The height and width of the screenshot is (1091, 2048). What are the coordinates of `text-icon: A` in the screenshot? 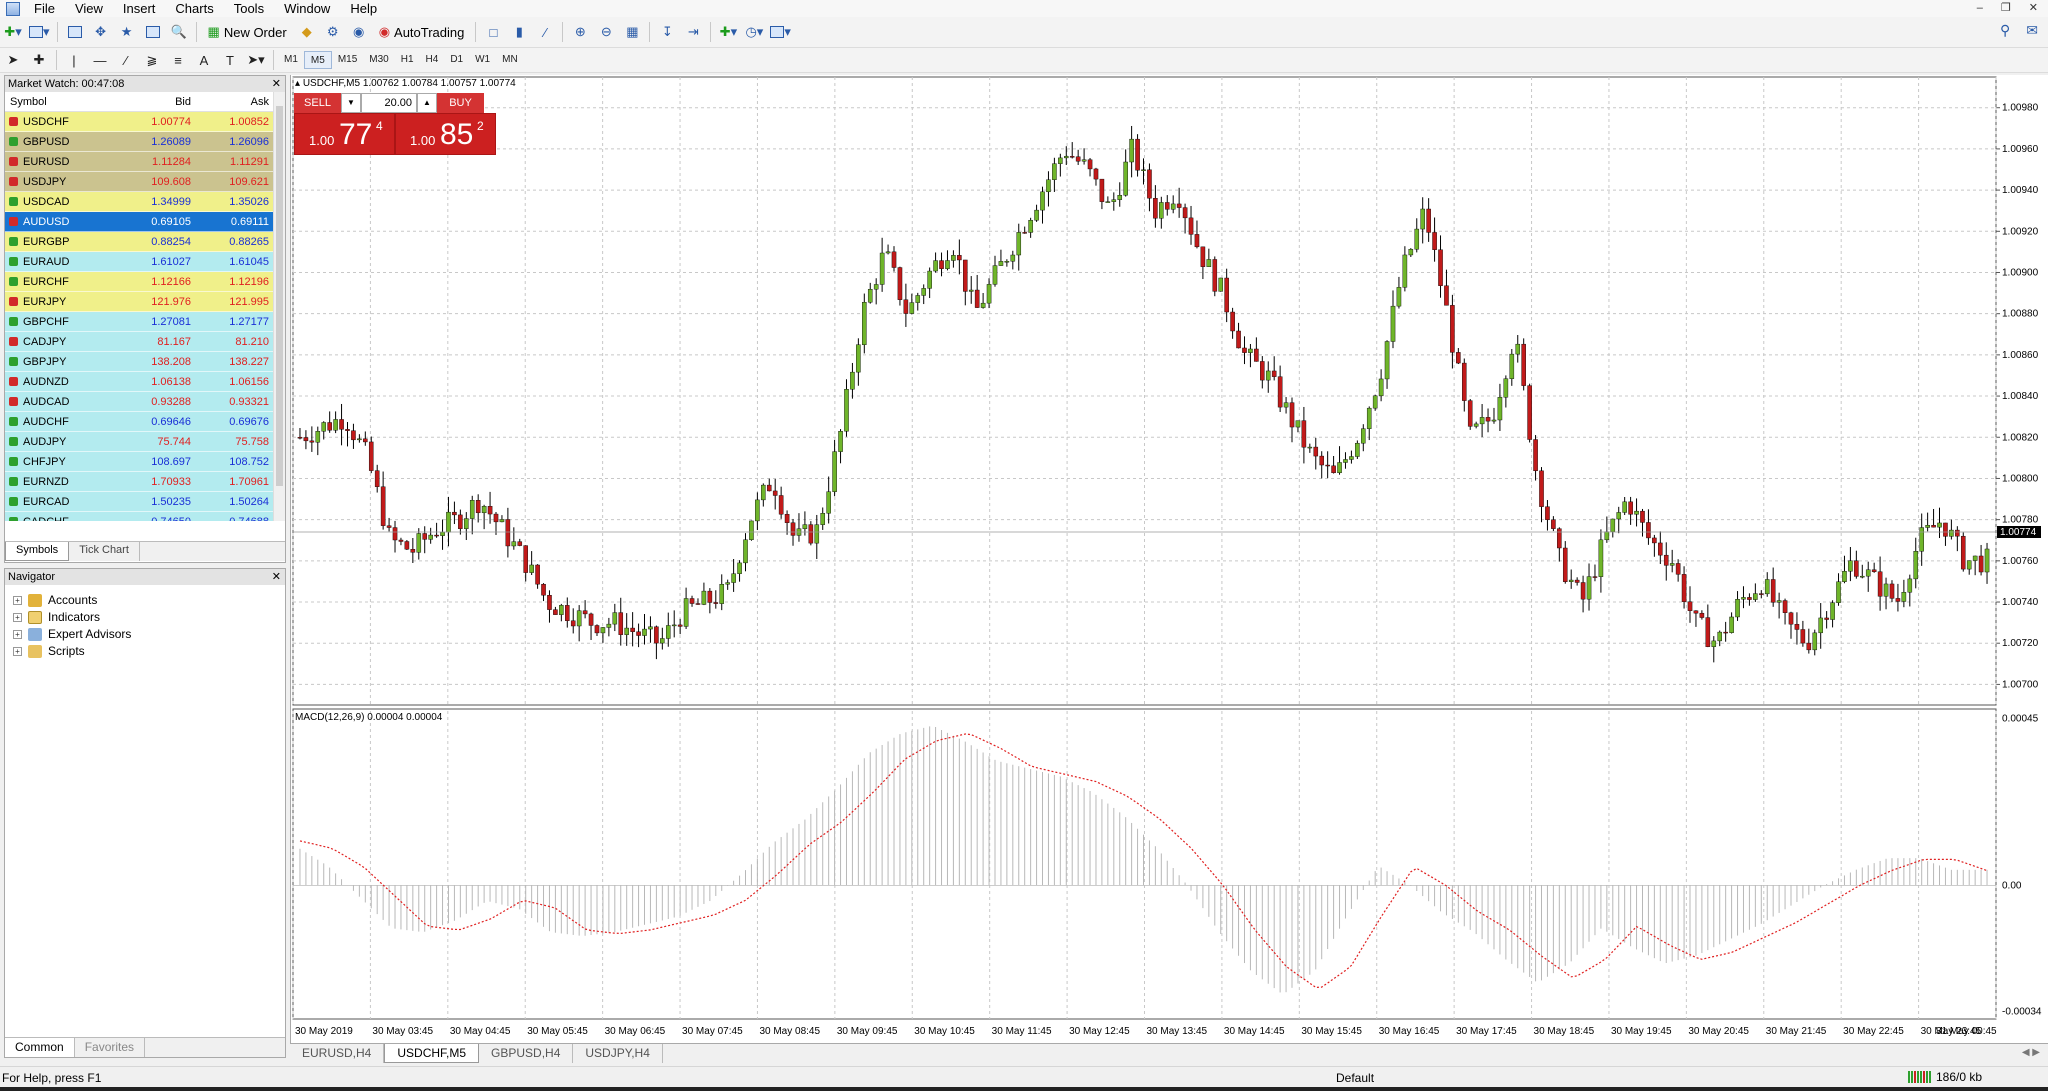 It's located at (204, 60).